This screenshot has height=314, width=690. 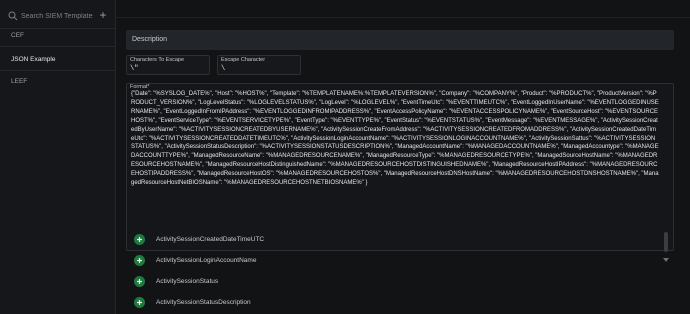 What do you see at coordinates (206, 260) in the screenshot?
I see `variable-label: ActivitySessionLoginAccountName` at bounding box center [206, 260].